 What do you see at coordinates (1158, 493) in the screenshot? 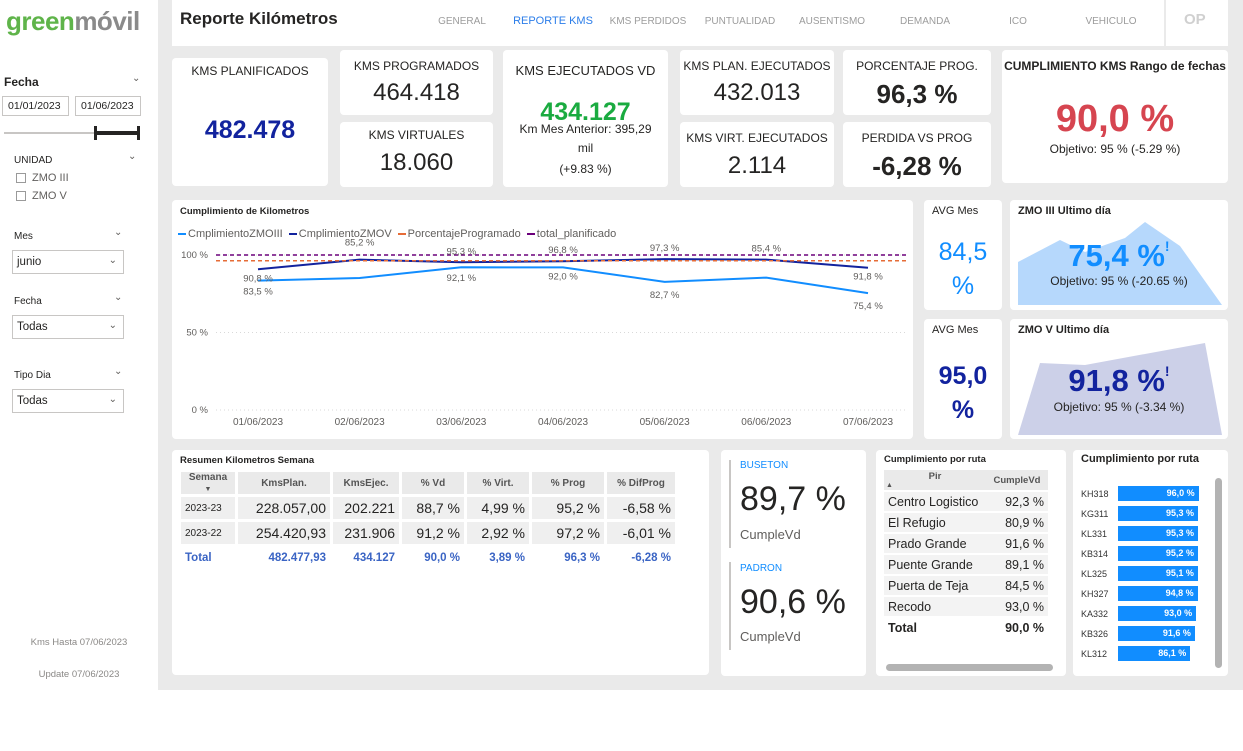
I see `bar: 96,0 %` at bounding box center [1158, 493].